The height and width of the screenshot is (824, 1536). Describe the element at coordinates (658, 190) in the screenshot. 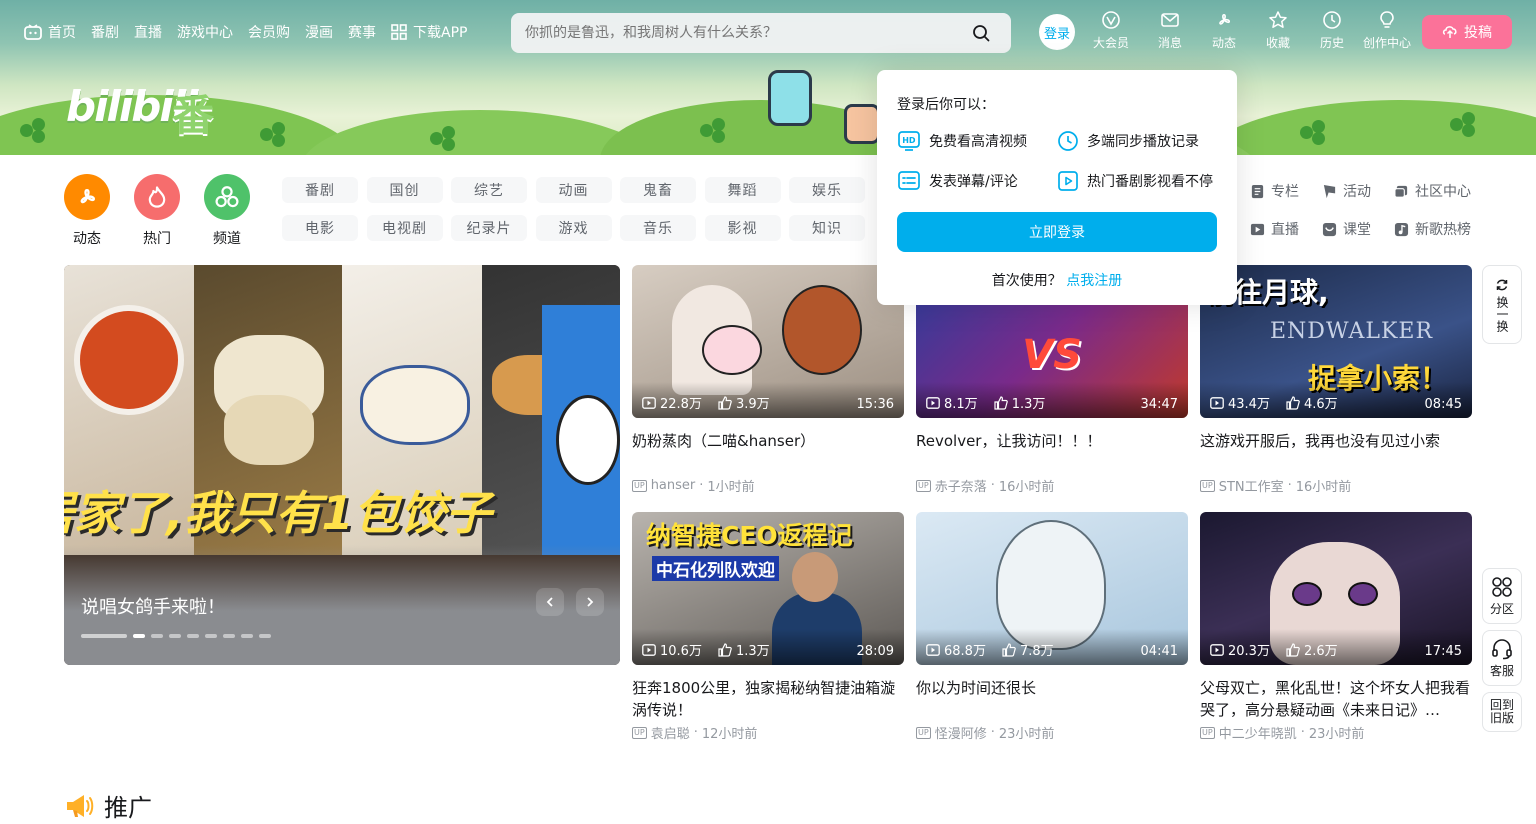

I see `category-kichiku: 鬼畜` at that location.